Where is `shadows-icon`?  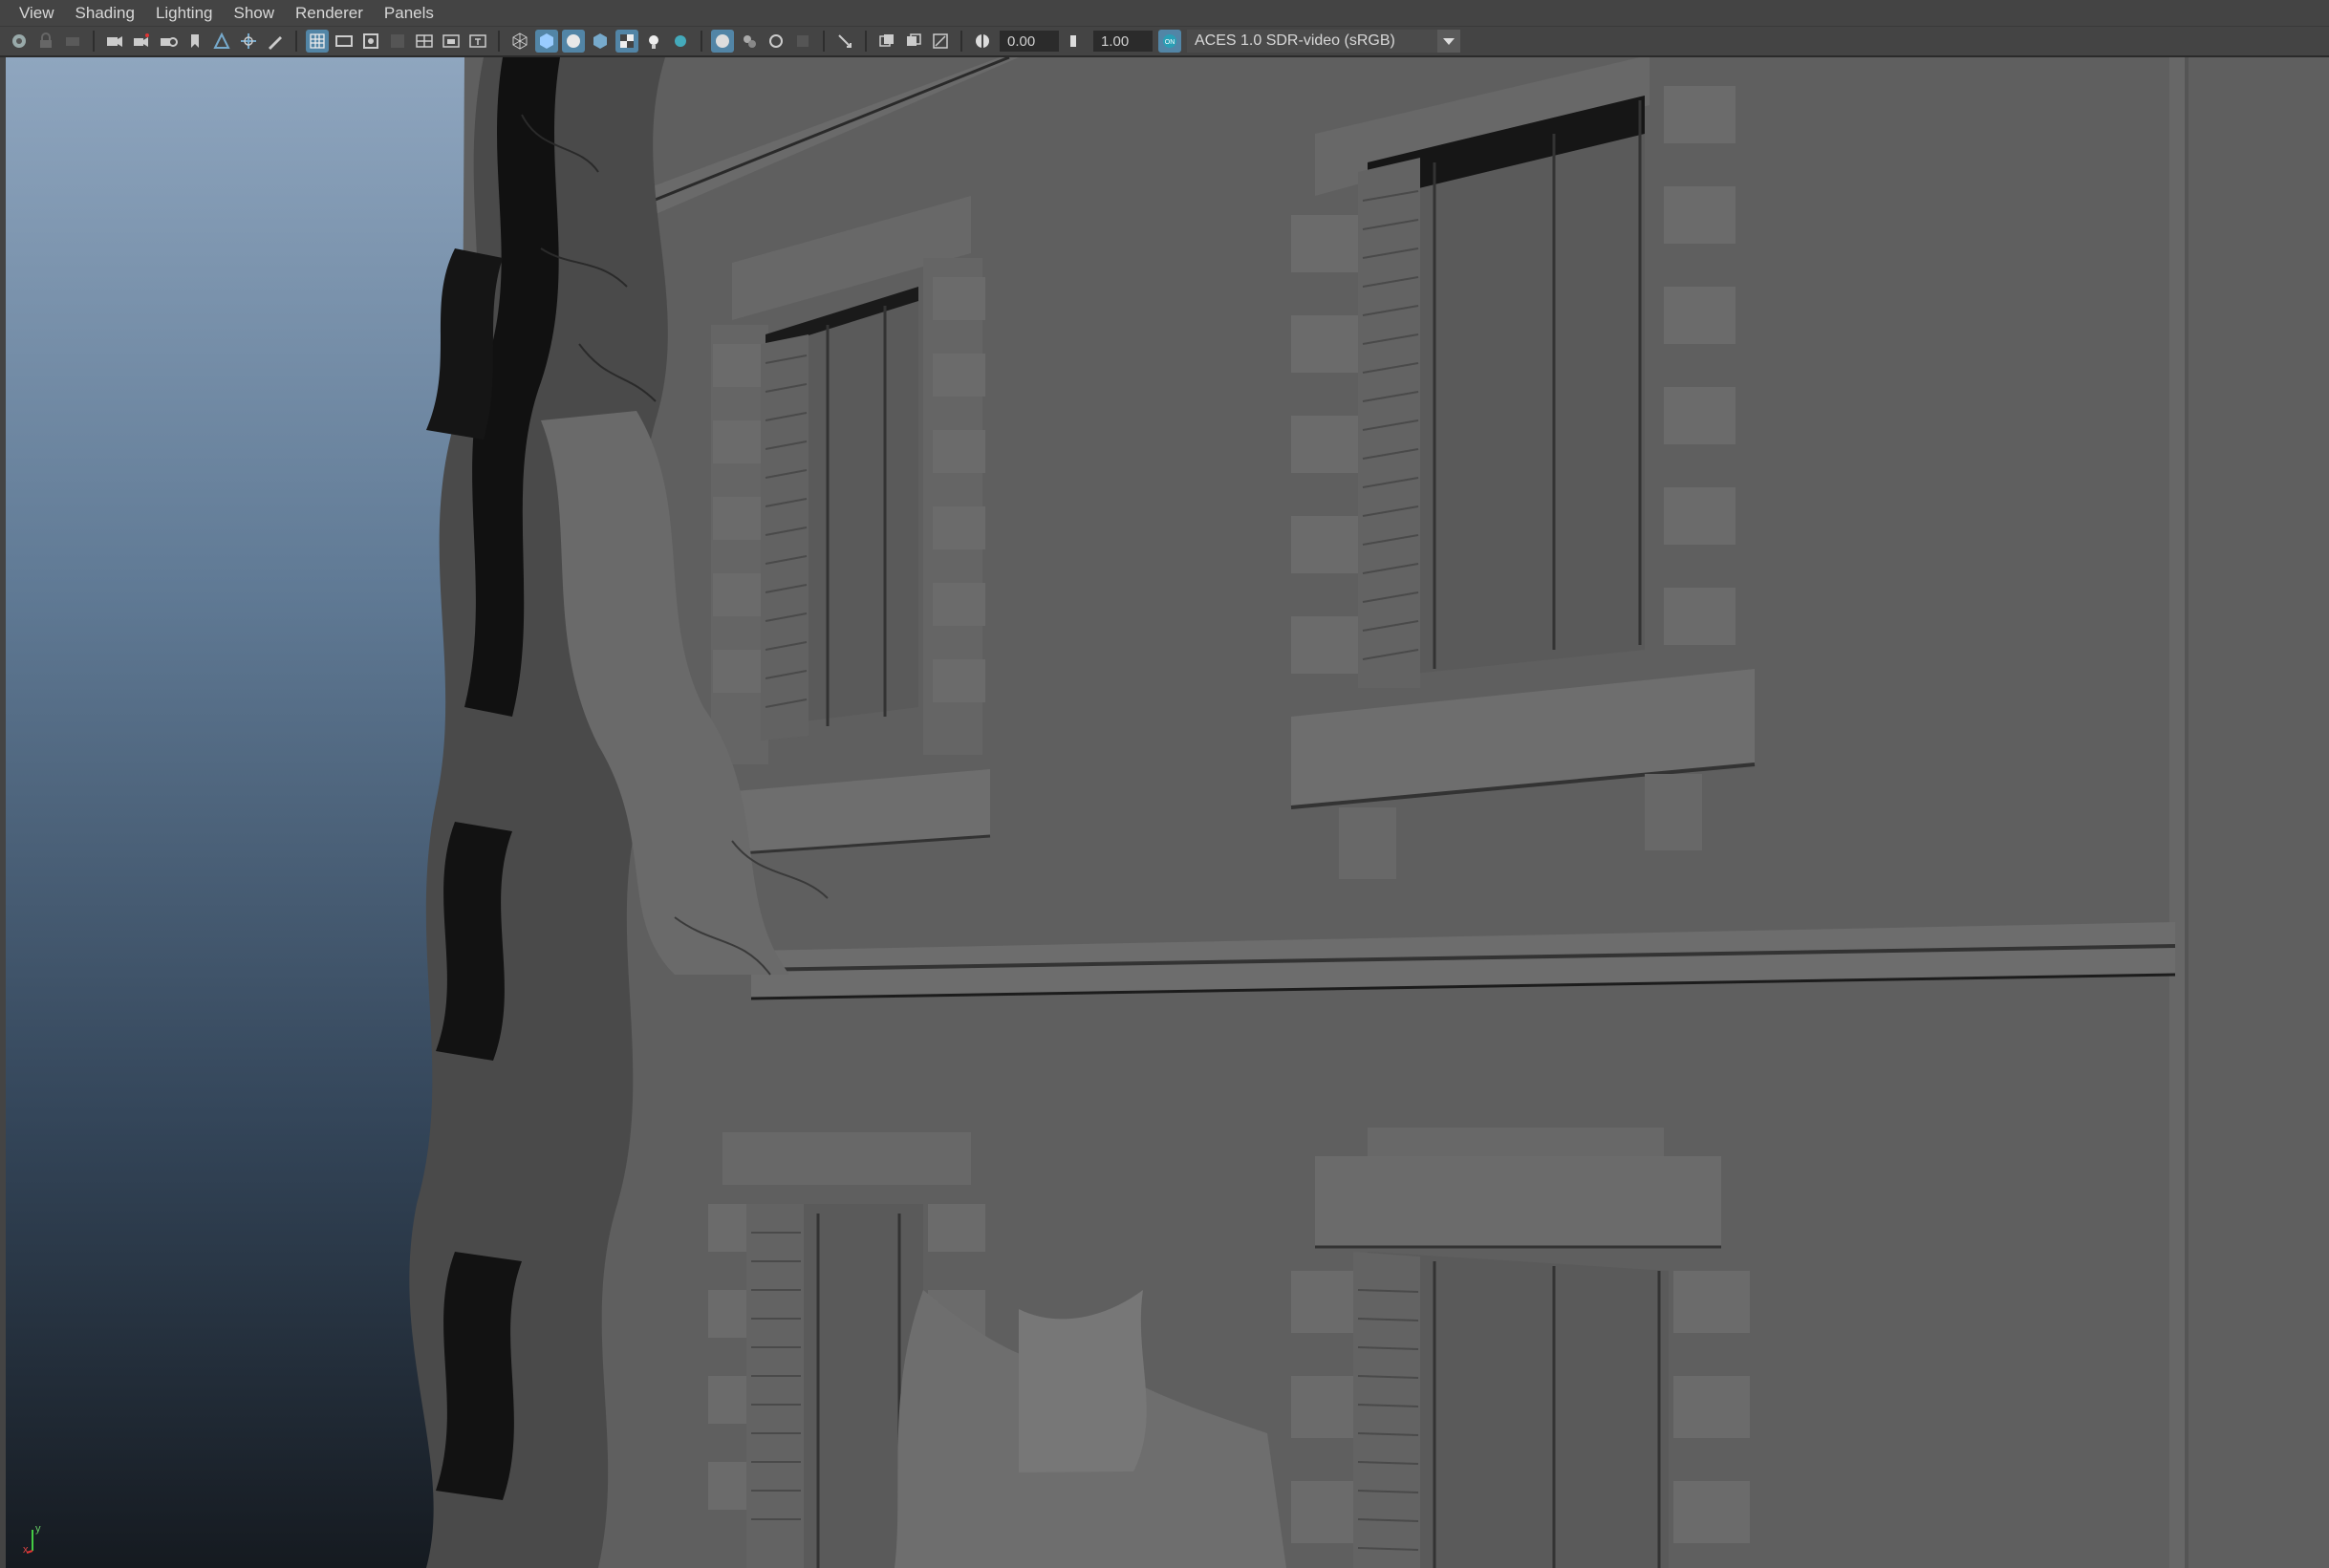 shadows-icon is located at coordinates (626, 42).